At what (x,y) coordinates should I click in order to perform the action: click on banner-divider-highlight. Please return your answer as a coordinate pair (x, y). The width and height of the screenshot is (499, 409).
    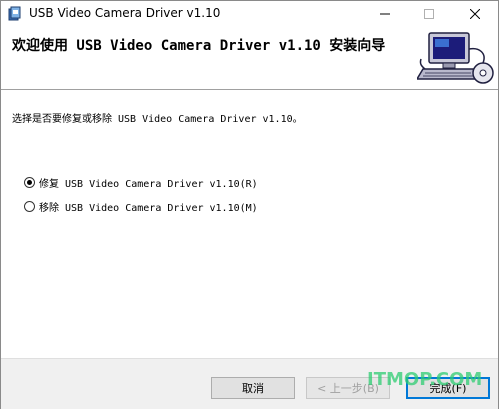
    Looking at the image, I should click on (249, 90).